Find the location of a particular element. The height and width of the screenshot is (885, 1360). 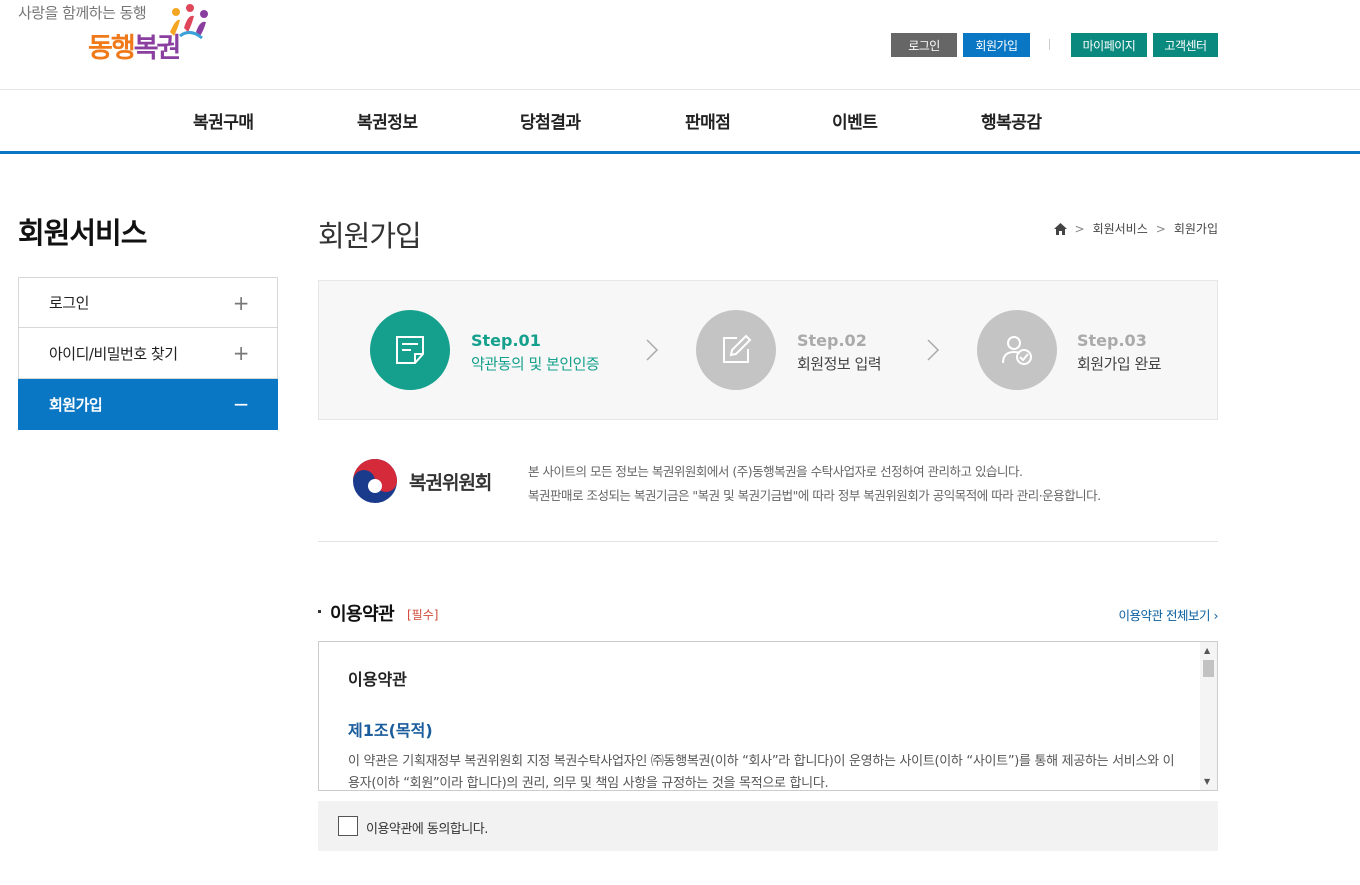

step-1-badge is located at coordinates (410, 350).